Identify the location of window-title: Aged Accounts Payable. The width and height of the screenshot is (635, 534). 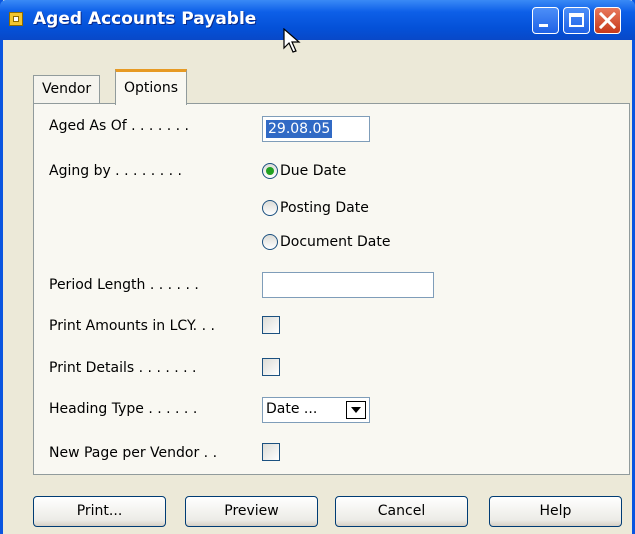
(145, 19).